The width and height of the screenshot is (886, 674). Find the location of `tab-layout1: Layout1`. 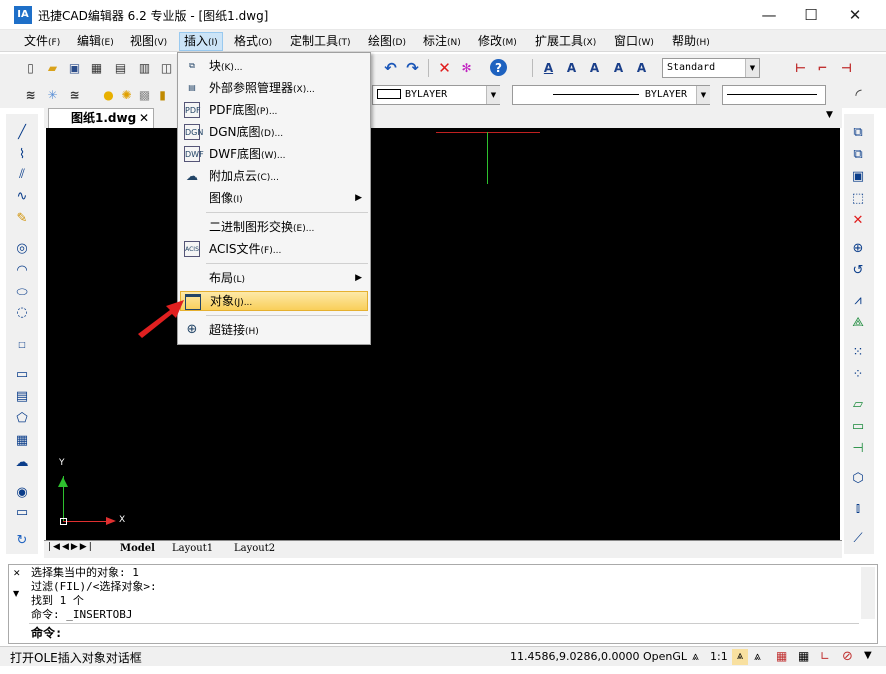

tab-layout1: Layout1 is located at coordinates (192, 548).